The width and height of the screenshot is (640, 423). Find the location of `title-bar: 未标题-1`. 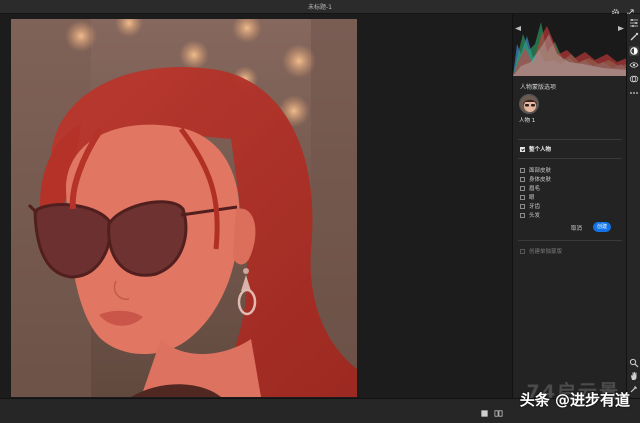

title-bar: 未标题-1 is located at coordinates (320, 8).